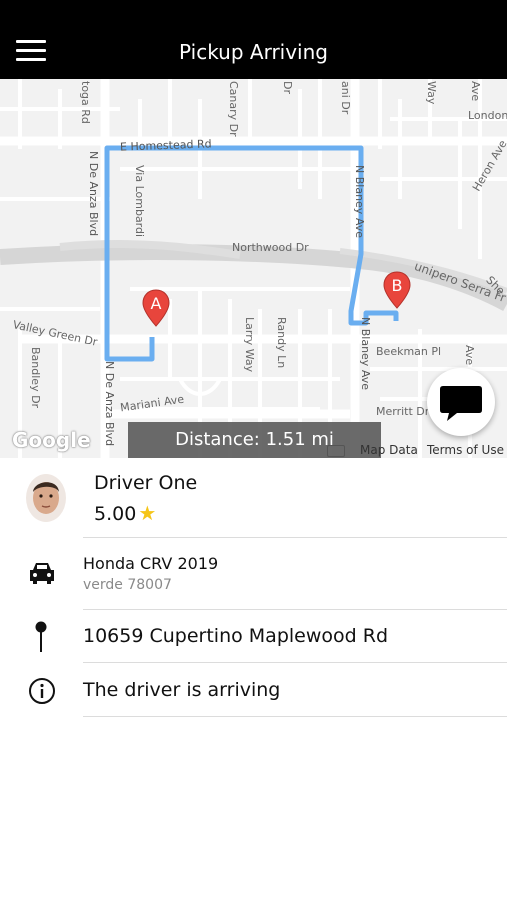 The width and height of the screenshot is (507, 900). Describe the element at coordinates (151, 563) in the screenshot. I see `vehicle-model: Honda CRV 2019` at that location.